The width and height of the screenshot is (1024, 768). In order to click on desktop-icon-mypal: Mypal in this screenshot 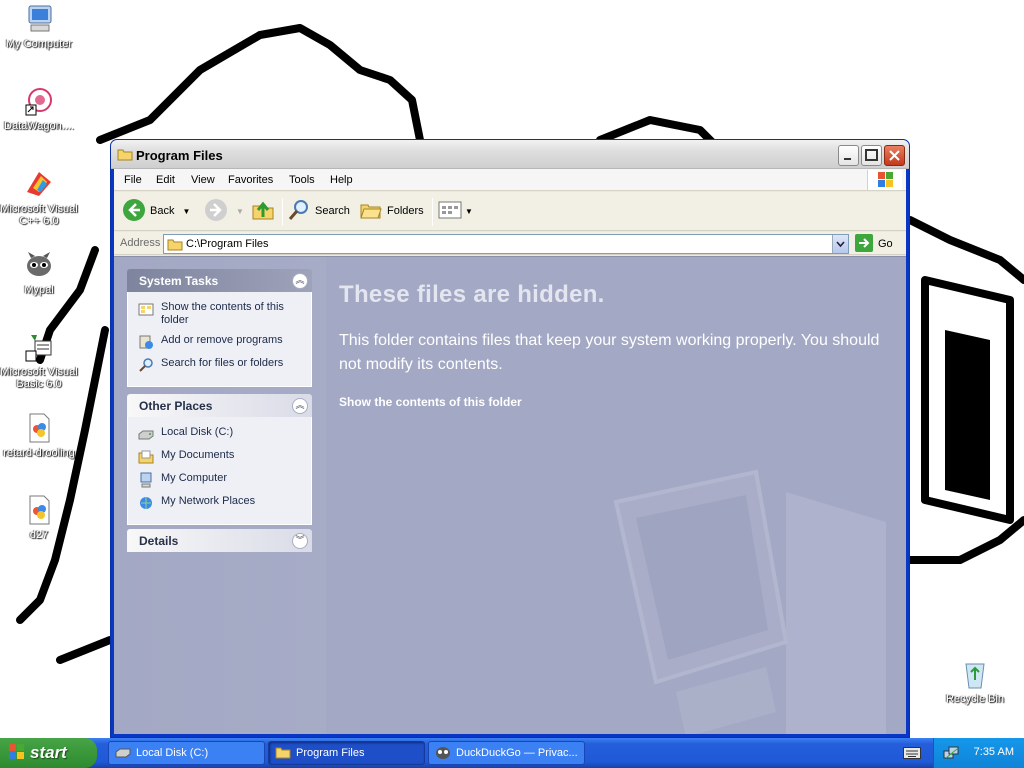, I will do `click(39, 272)`.